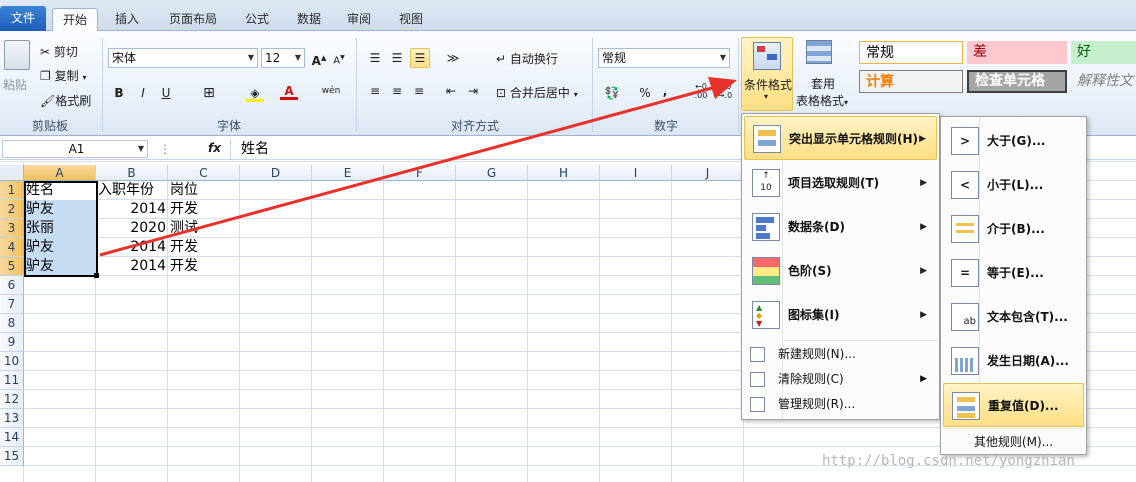  What do you see at coordinates (948, 461) in the screenshot?
I see `watermark: http://blog.csdn.net/yongzhian` at bounding box center [948, 461].